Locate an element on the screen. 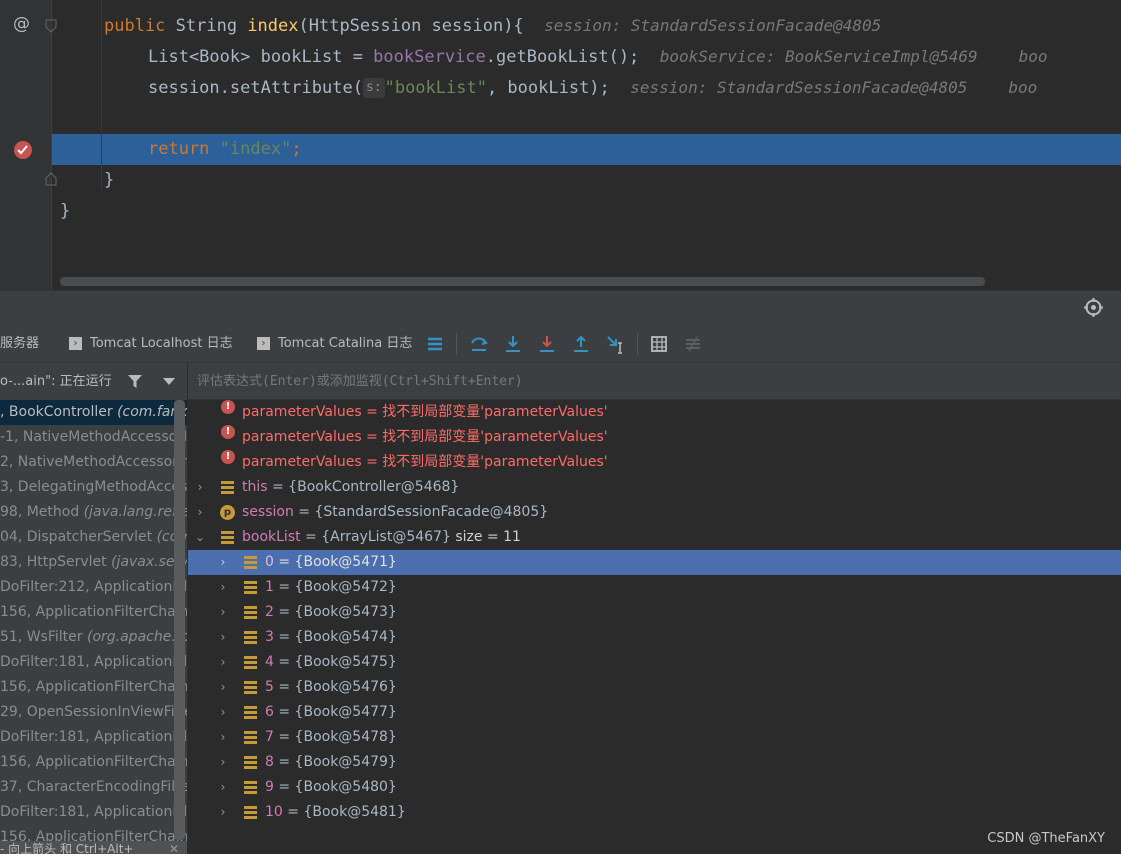  stack-frame: 37, CharacterEncodingFilter is located at coordinates (93, 787).